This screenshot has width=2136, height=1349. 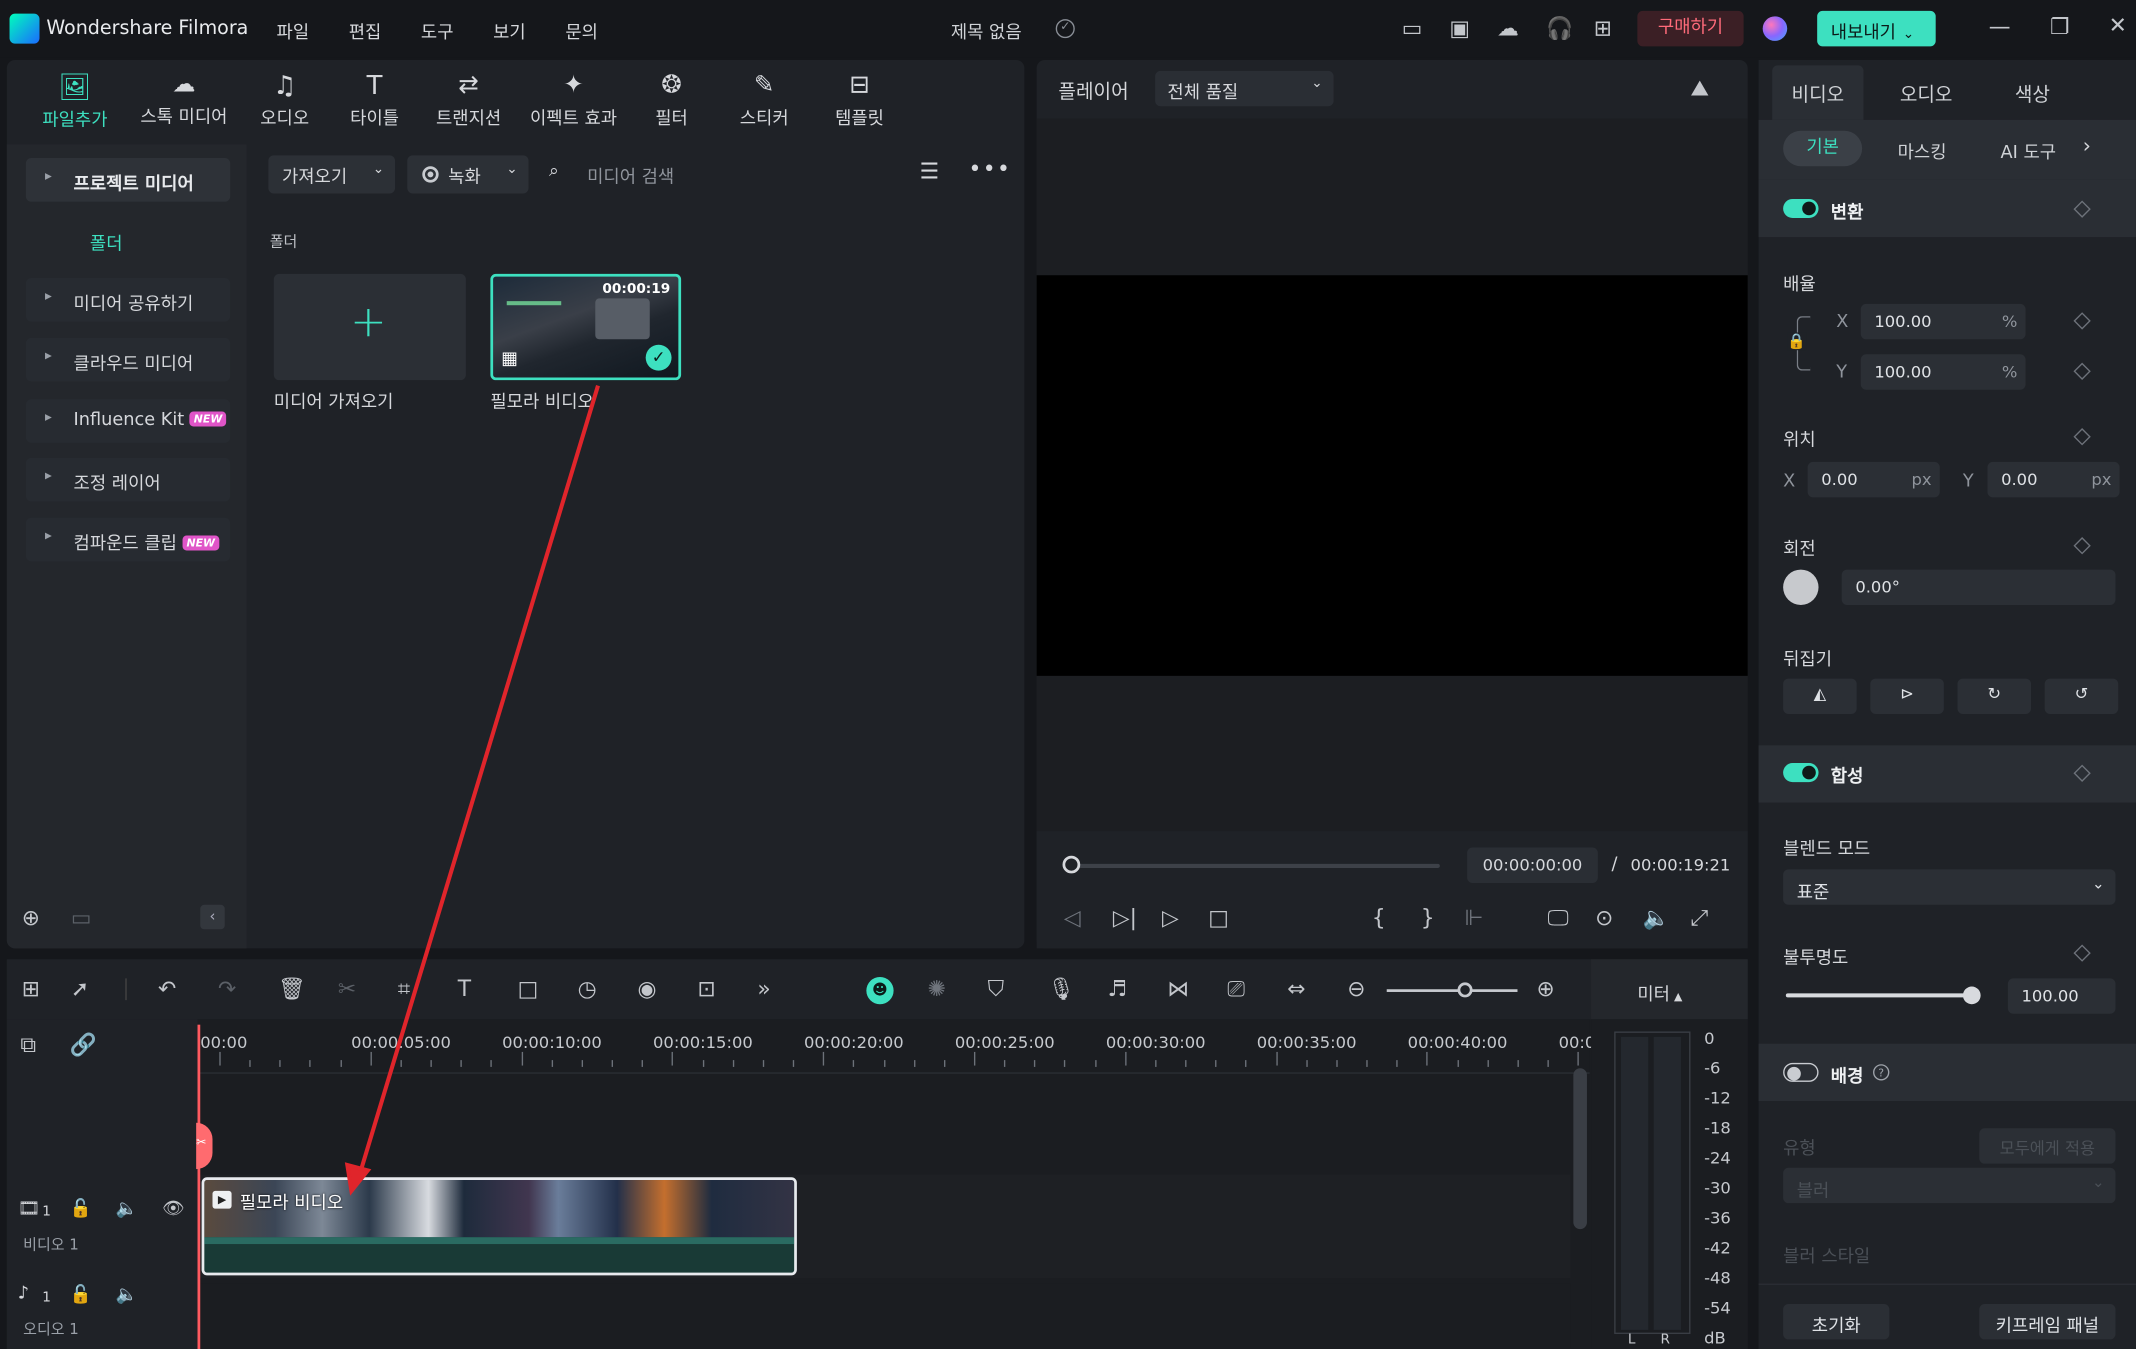 What do you see at coordinates (478, 780) in the screenshot?
I see `annotation-arrow-line` at bounding box center [478, 780].